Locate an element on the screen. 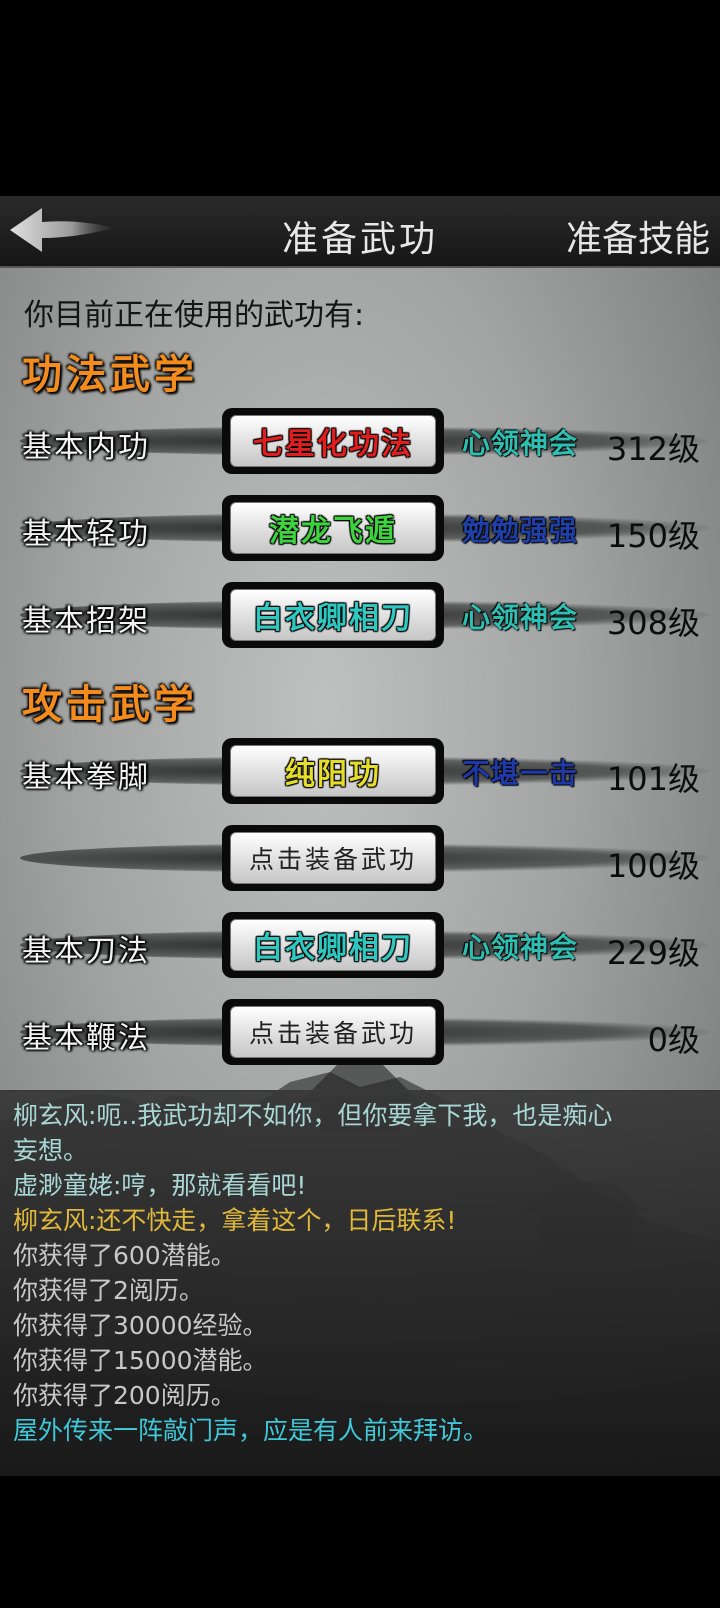 Image resolution: width=720 pixels, height=1608 pixels. skill-row: 基本轻功 潜龙飞遁 勉勉强强 150级 is located at coordinates (360, 528).